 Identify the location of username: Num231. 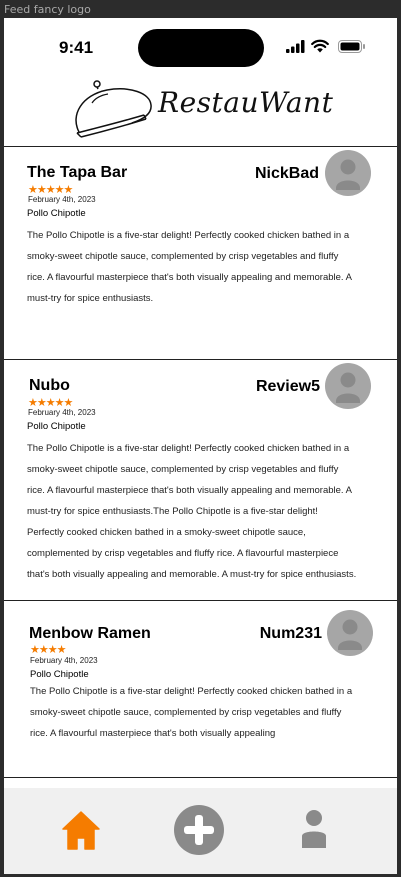
(291, 634).